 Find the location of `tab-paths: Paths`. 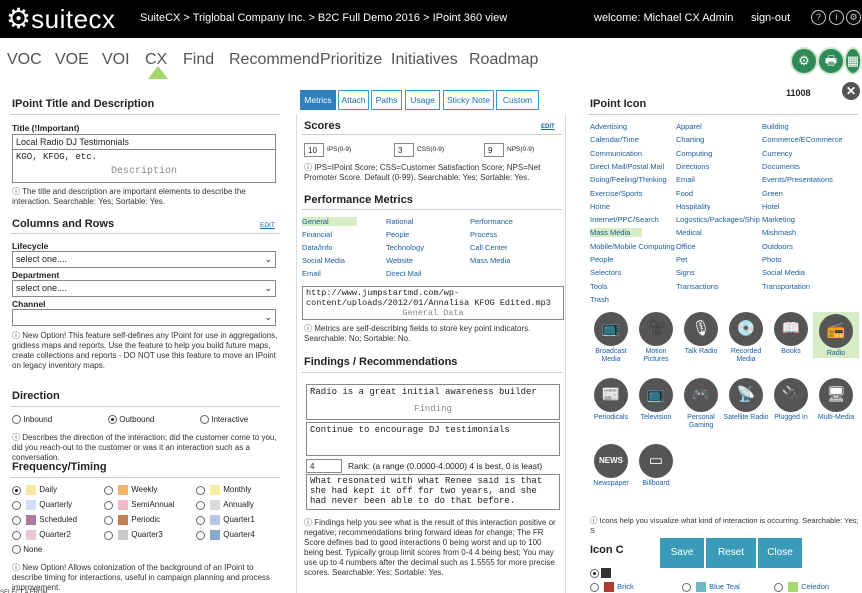

tab-paths: Paths is located at coordinates (386, 100).